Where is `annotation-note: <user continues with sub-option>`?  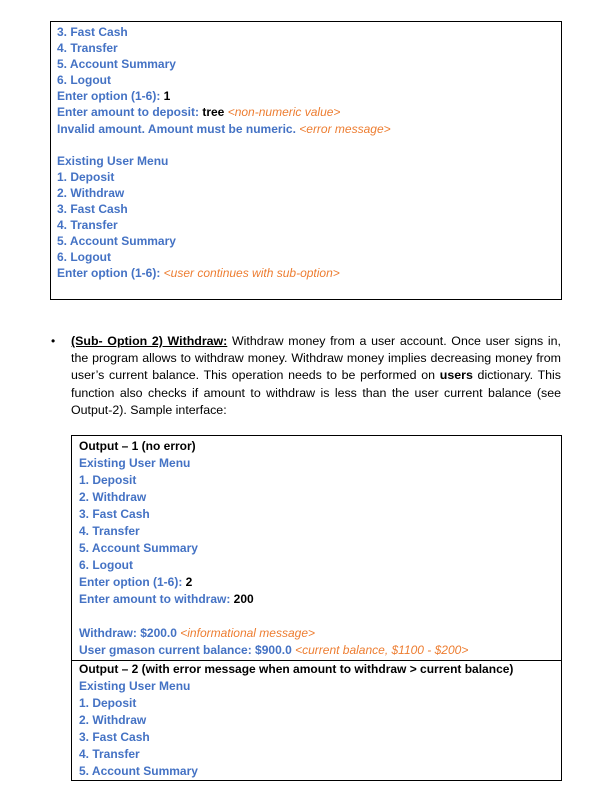
annotation-note: <user continues with sub-option> is located at coordinates (251, 273).